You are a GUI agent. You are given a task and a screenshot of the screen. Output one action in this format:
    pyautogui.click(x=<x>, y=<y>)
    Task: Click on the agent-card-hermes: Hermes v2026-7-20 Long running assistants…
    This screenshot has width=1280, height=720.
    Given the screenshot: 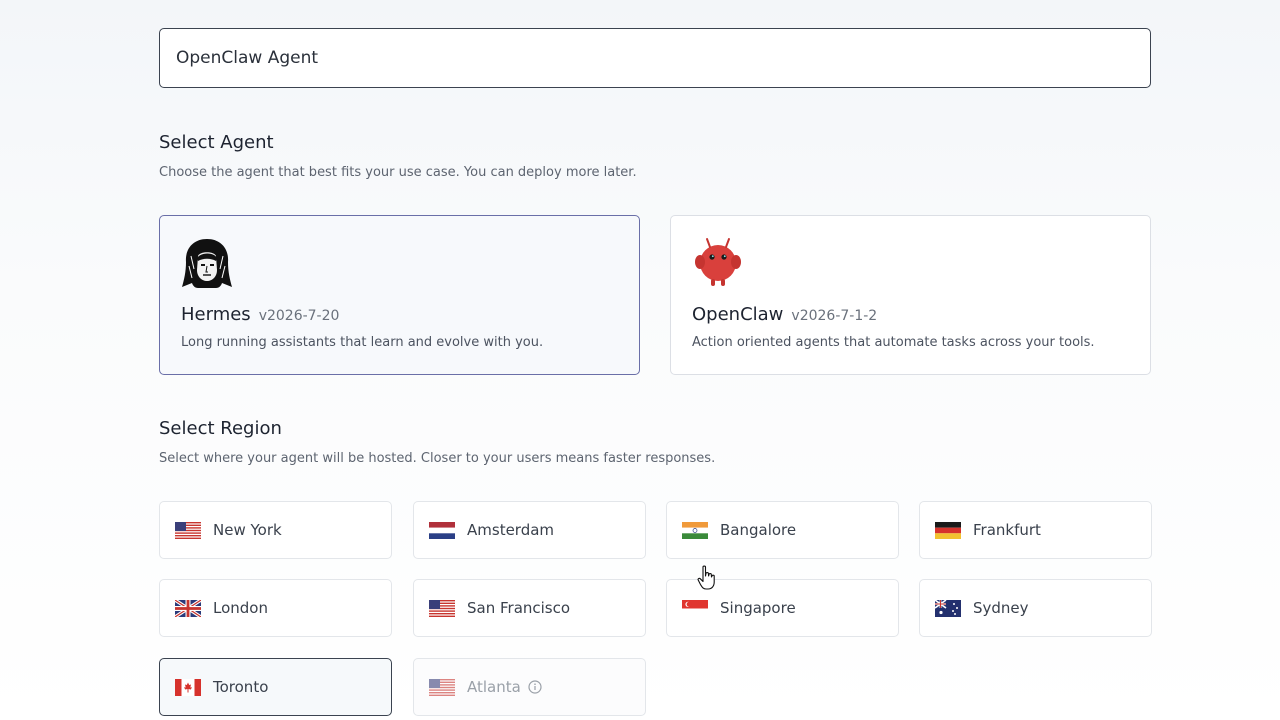 What is the action you would take?
    pyautogui.click(x=399, y=295)
    